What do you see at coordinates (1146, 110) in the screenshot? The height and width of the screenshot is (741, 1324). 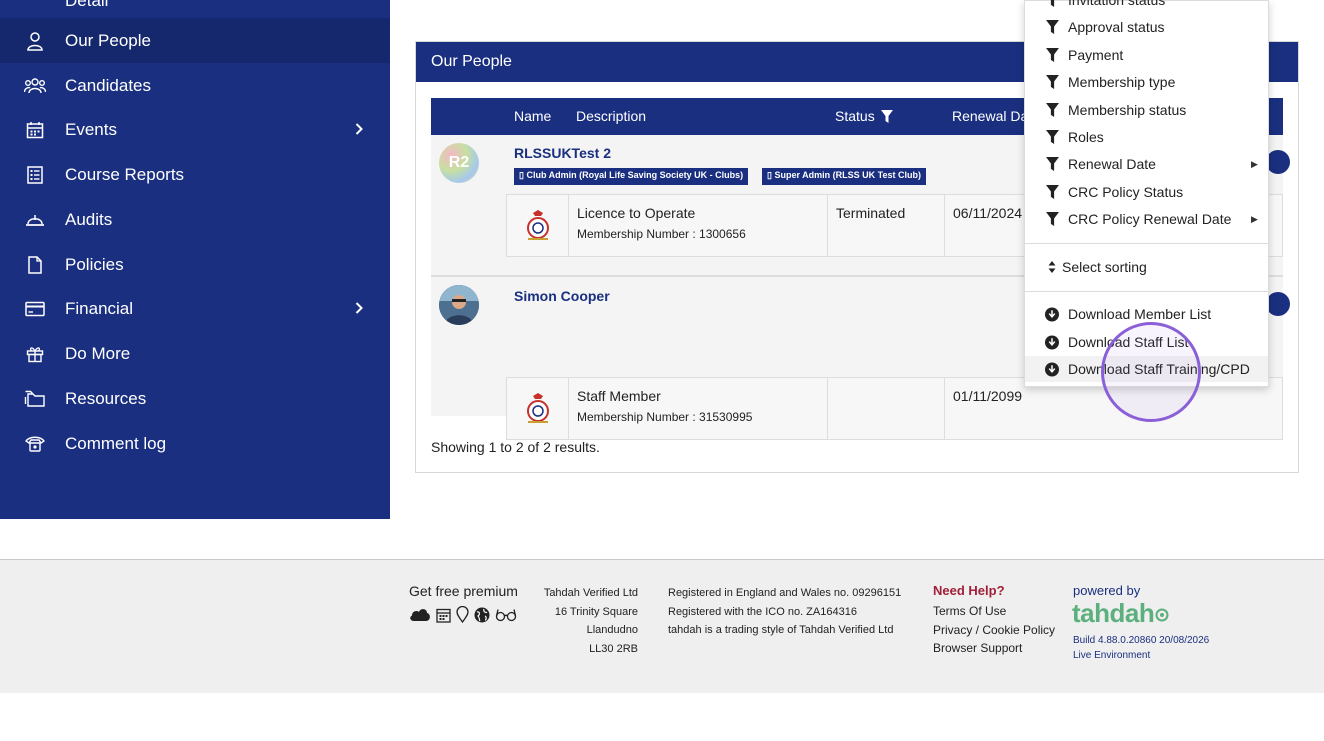 I see `filter-membership-status: Membership status` at bounding box center [1146, 110].